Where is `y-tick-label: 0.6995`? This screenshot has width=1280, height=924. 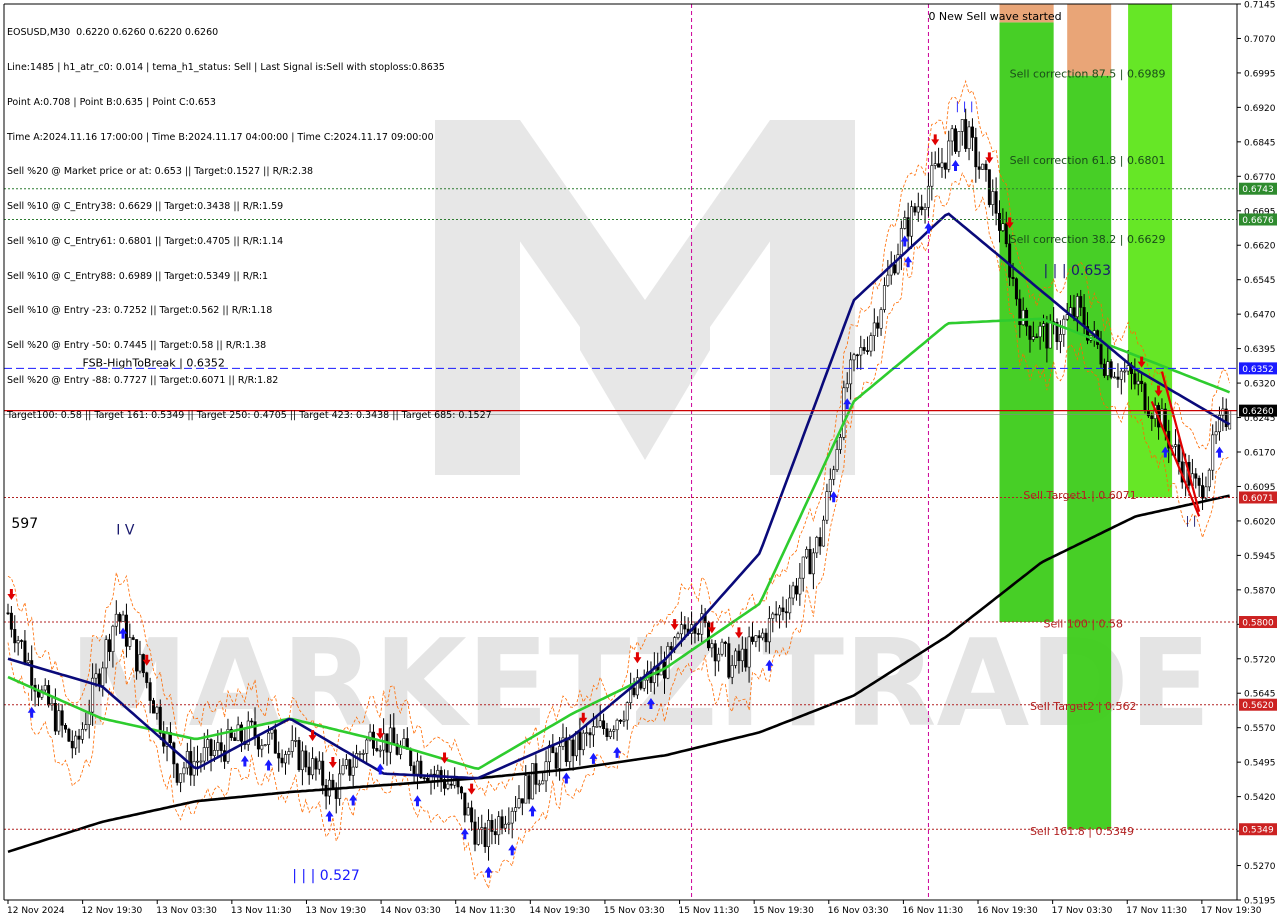 y-tick-label: 0.6995 is located at coordinates (1260, 74).